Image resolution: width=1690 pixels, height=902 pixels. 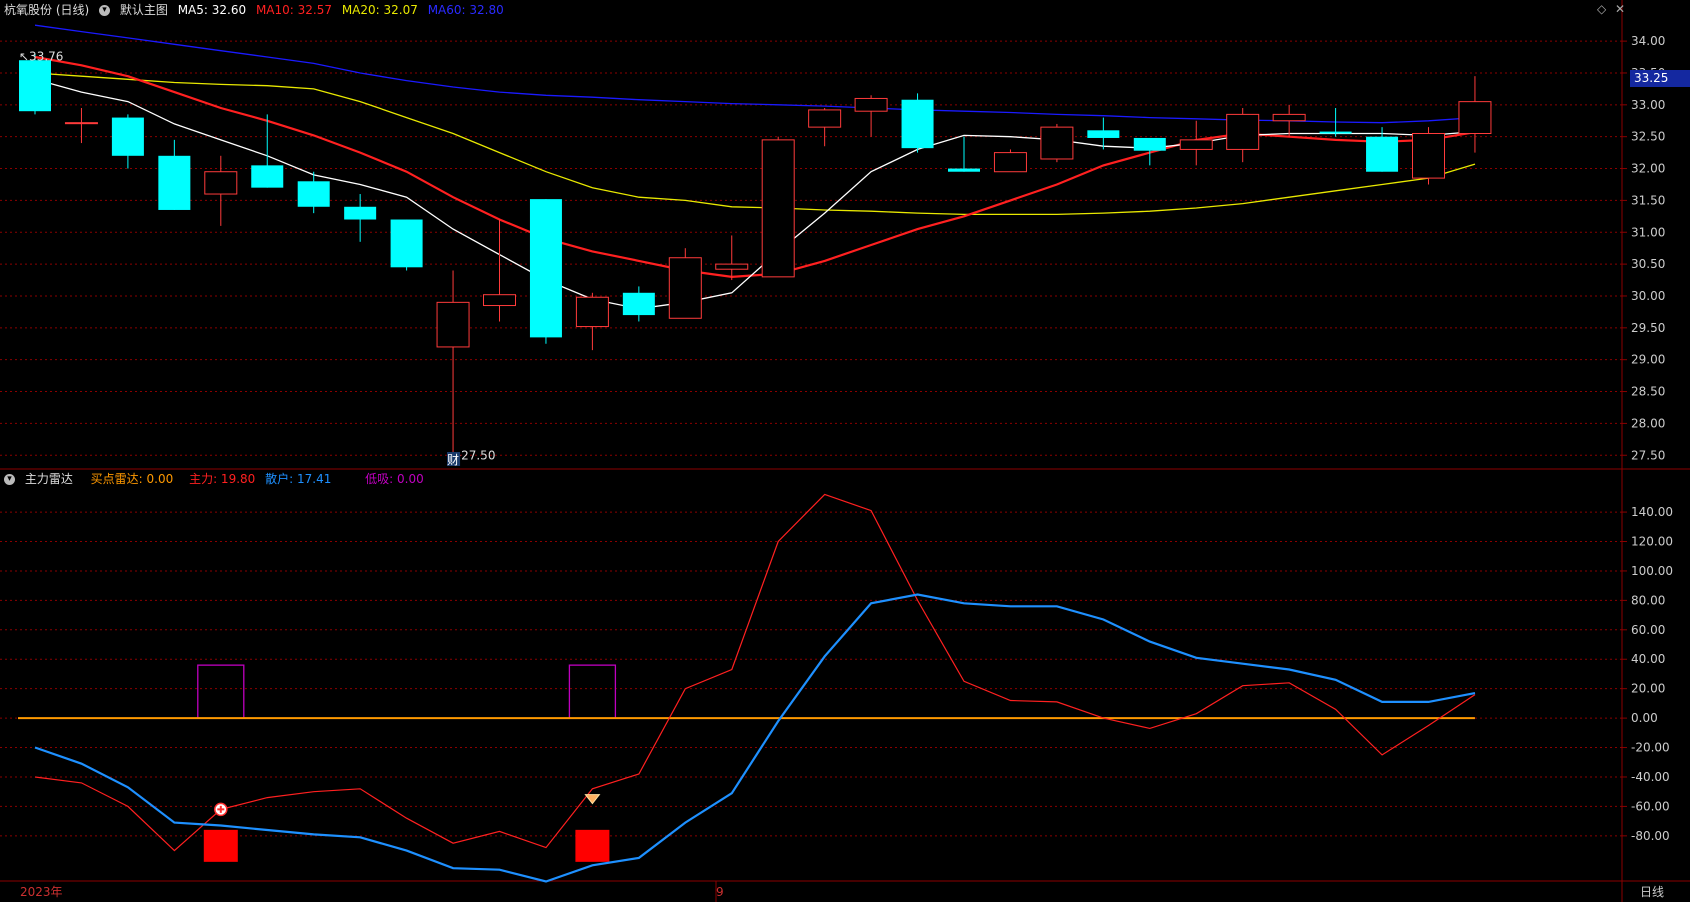 I want to click on price-tick-label: 31.50, so click(x=1648, y=200).